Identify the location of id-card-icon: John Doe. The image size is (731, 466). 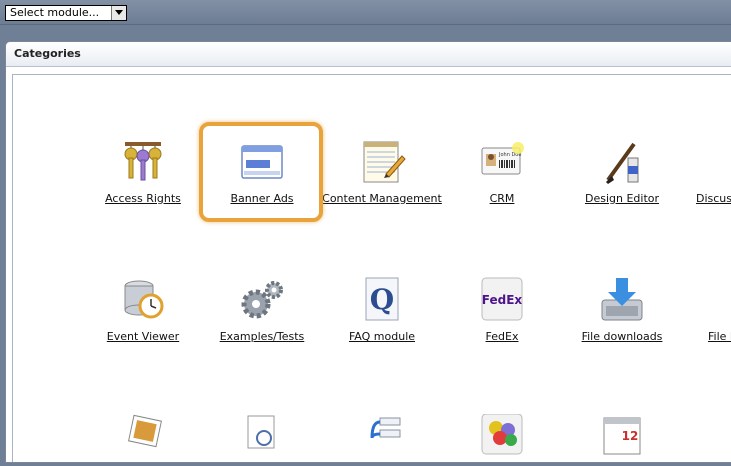
(502, 162).